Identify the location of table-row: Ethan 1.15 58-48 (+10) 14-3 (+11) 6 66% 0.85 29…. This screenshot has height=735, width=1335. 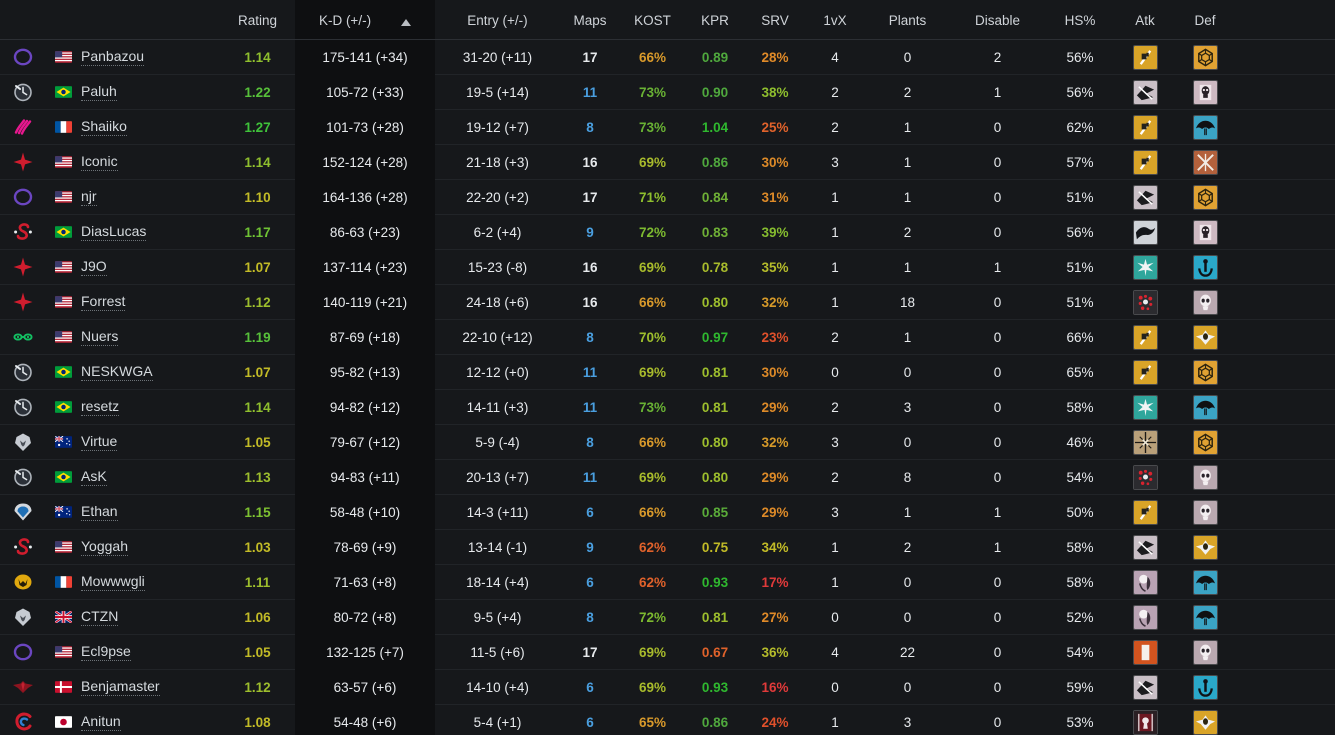
(667, 512).